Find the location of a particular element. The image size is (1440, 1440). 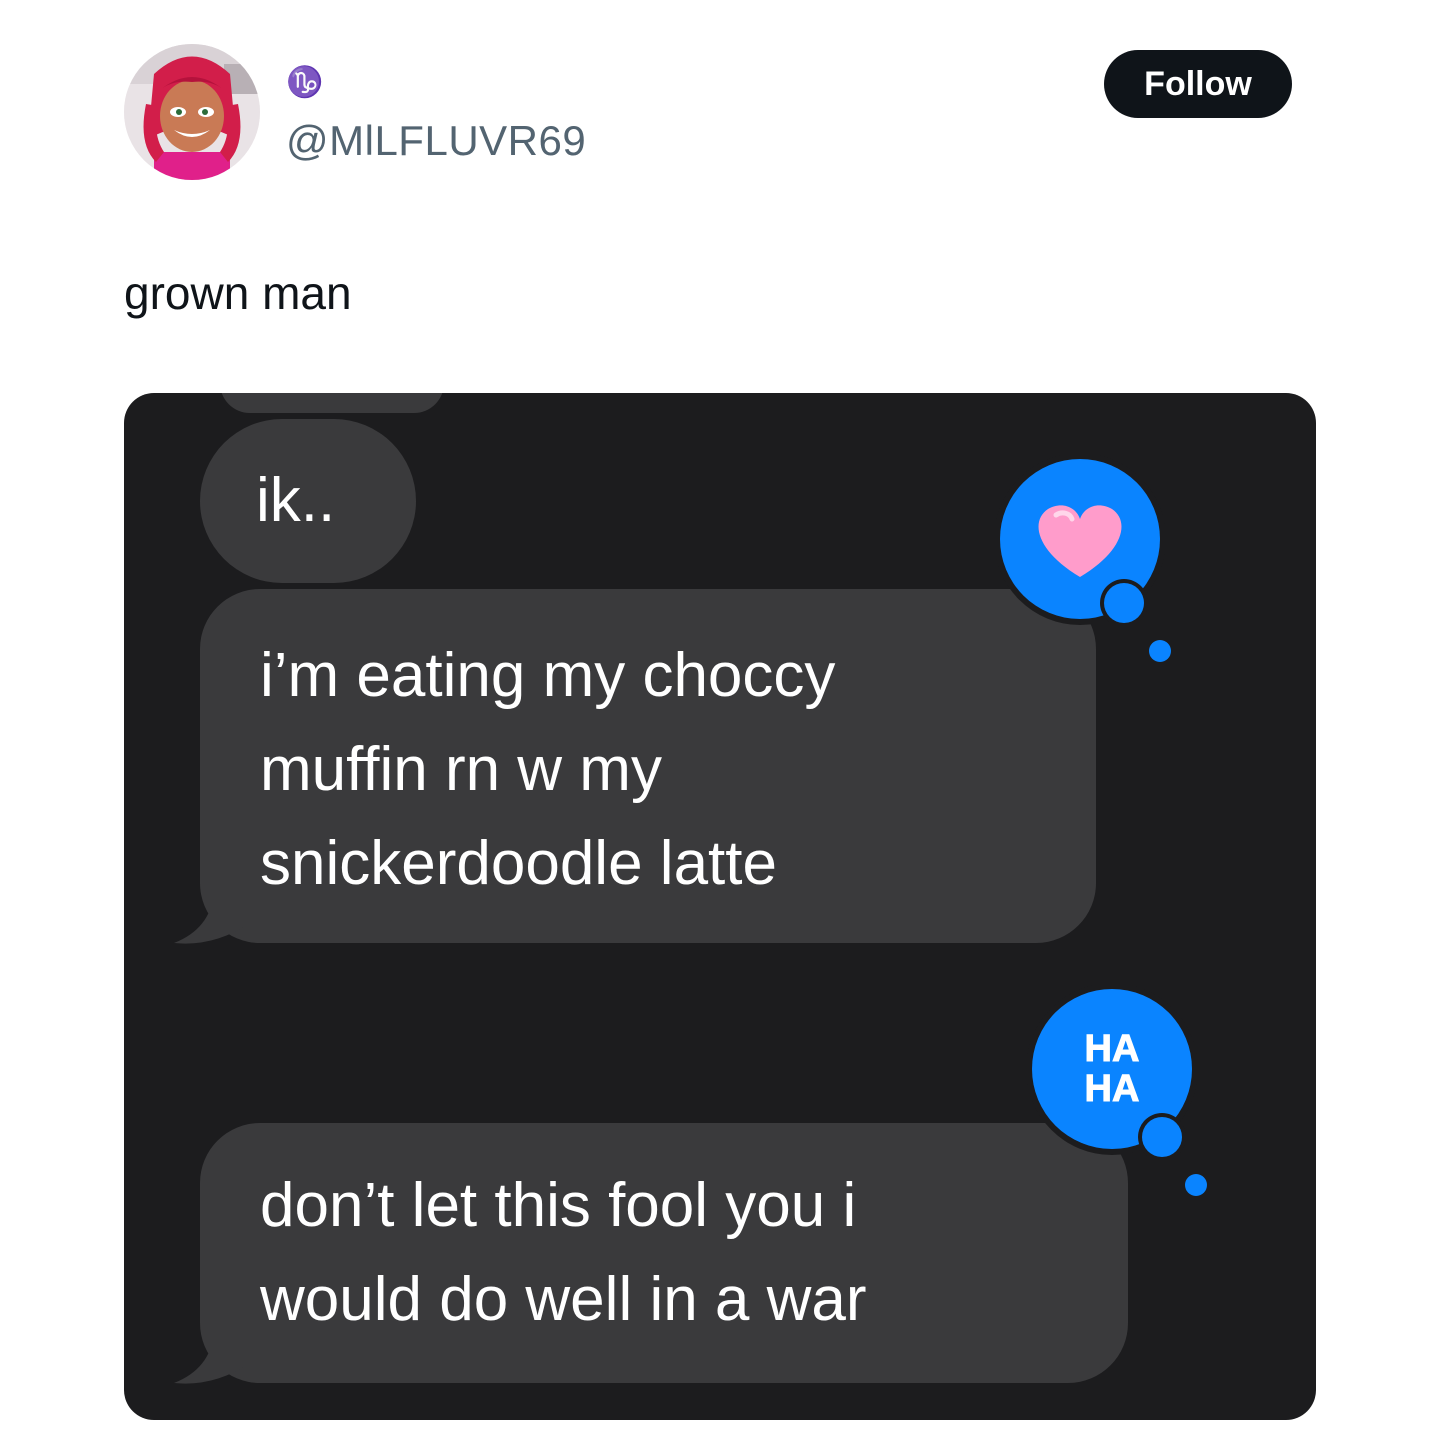

partial-message-bubble is located at coordinates (332, 403).